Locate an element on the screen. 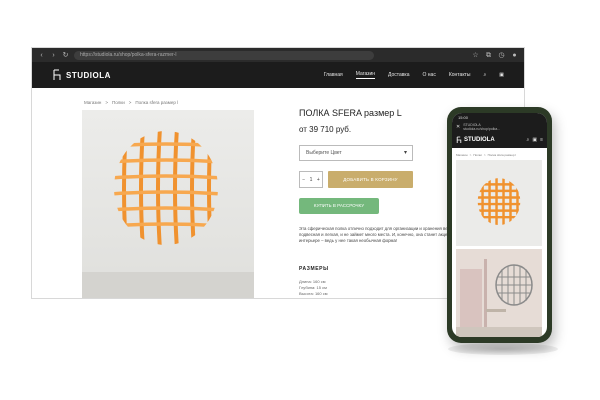 The image size is (600, 400). phone-header-icons: ⌕ ▣ ≡ is located at coordinates (535, 140).